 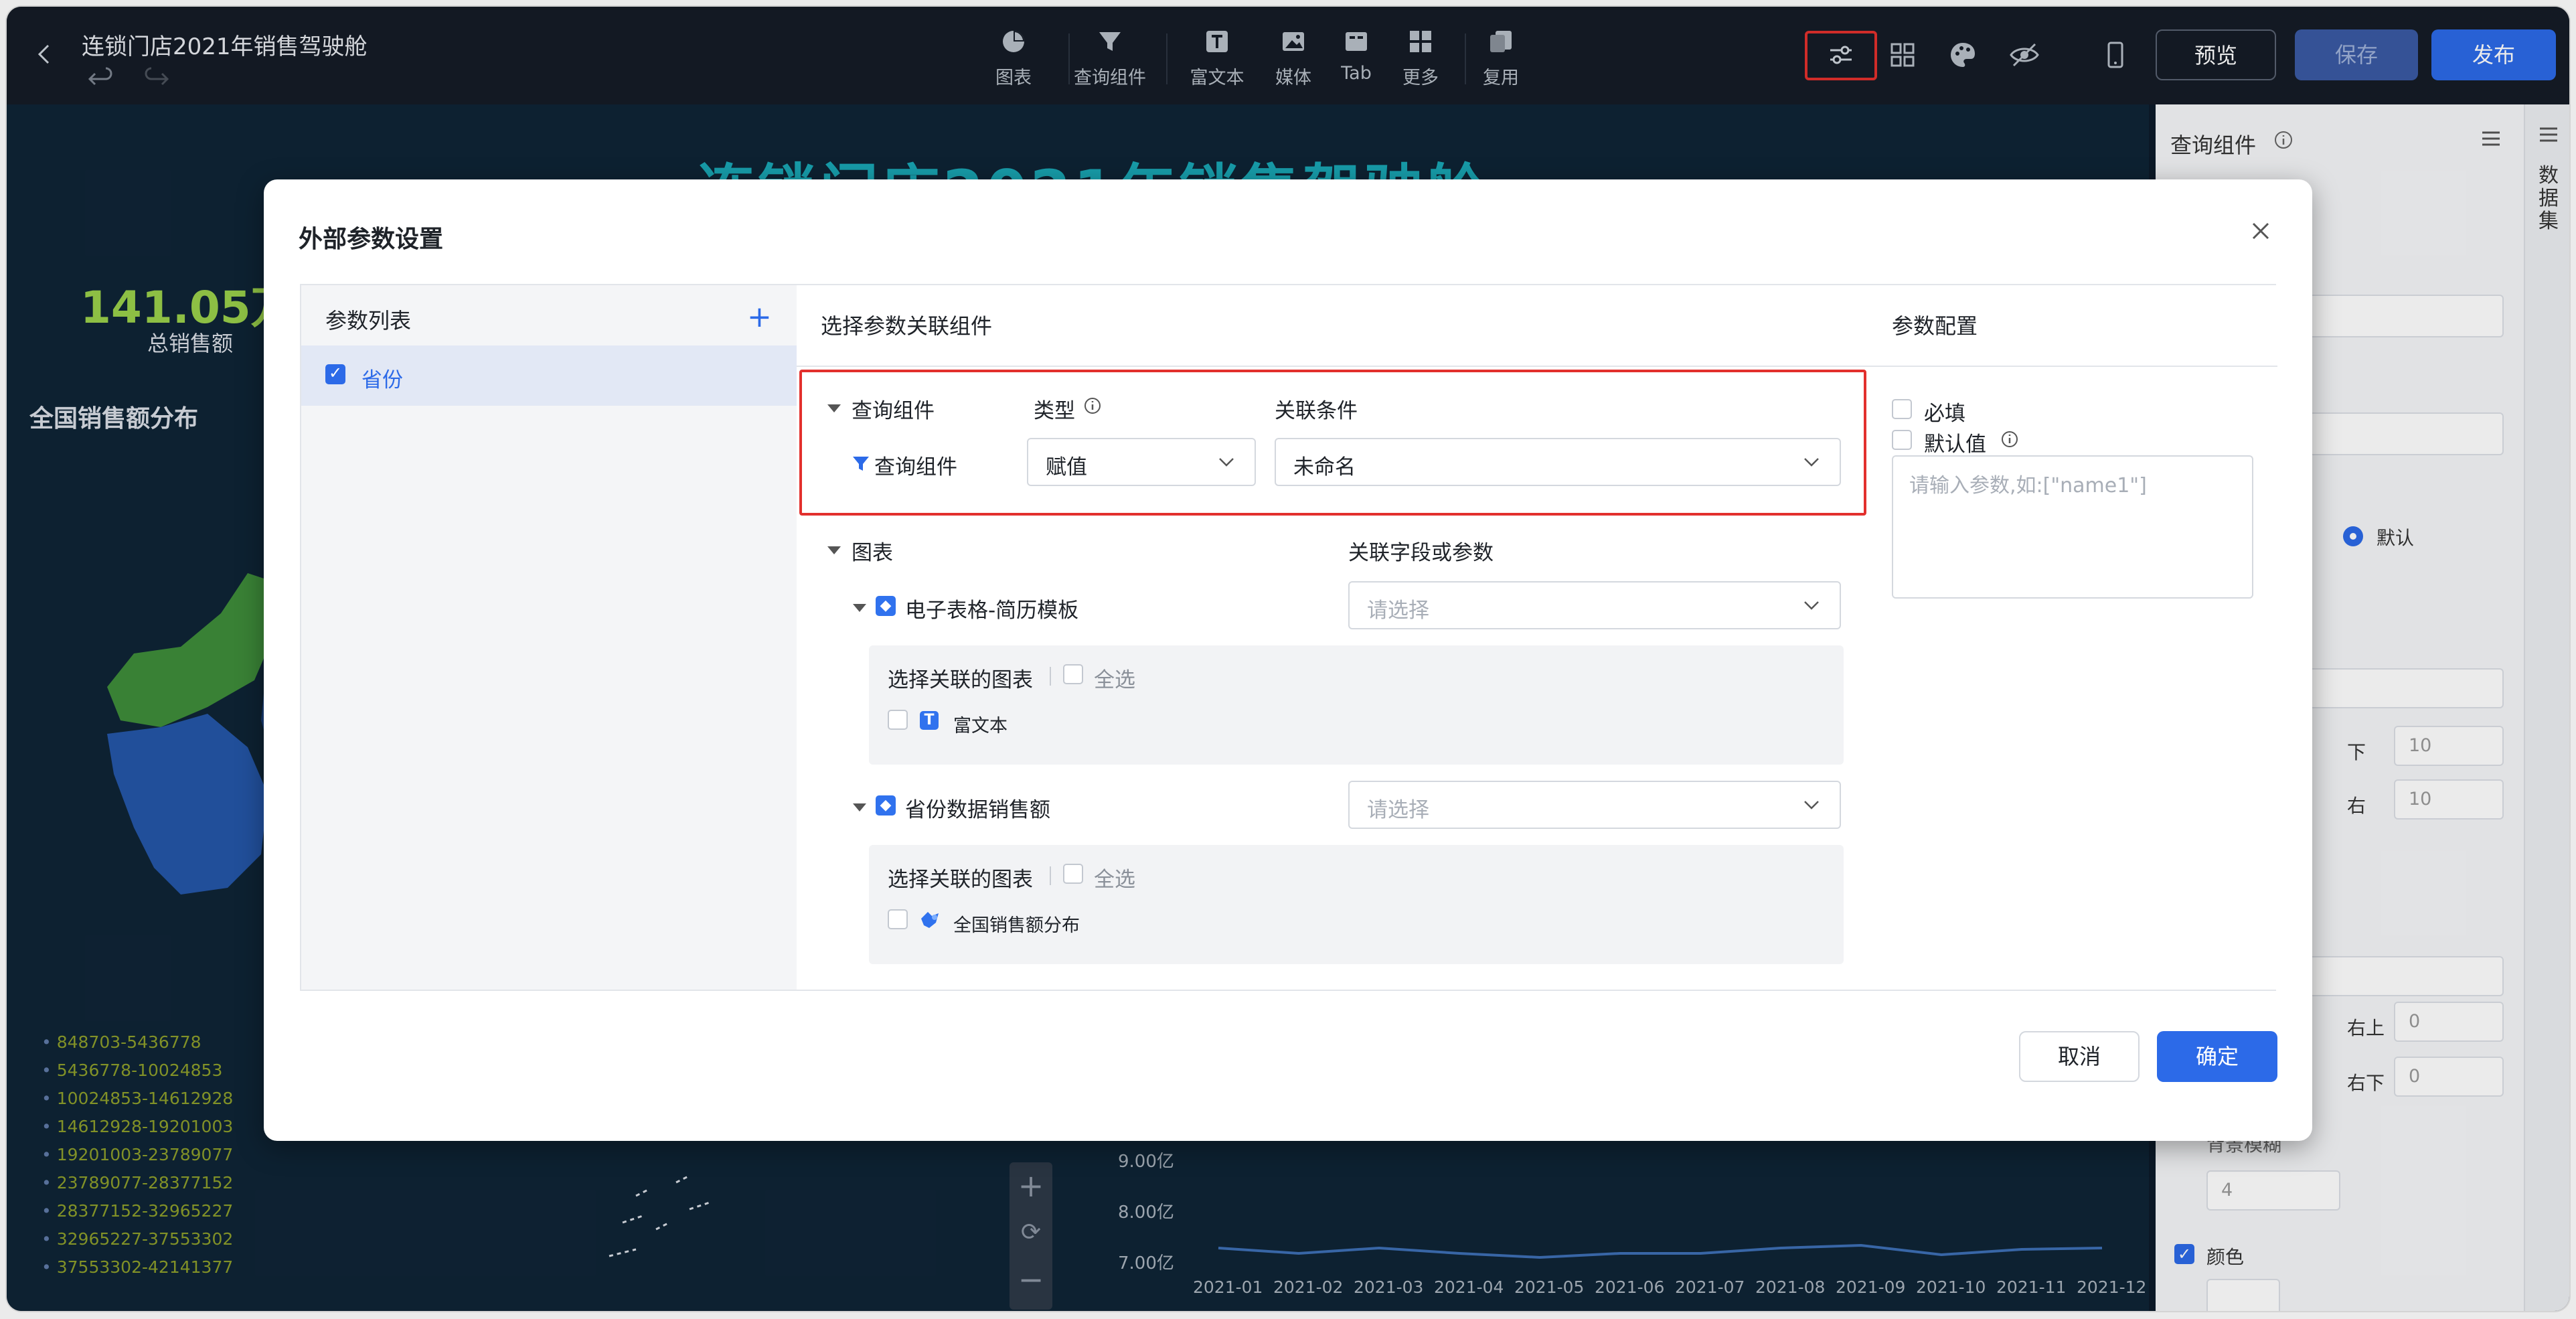 What do you see at coordinates (1421, 553) in the screenshot?
I see `field-header: 关联字段或参数` at bounding box center [1421, 553].